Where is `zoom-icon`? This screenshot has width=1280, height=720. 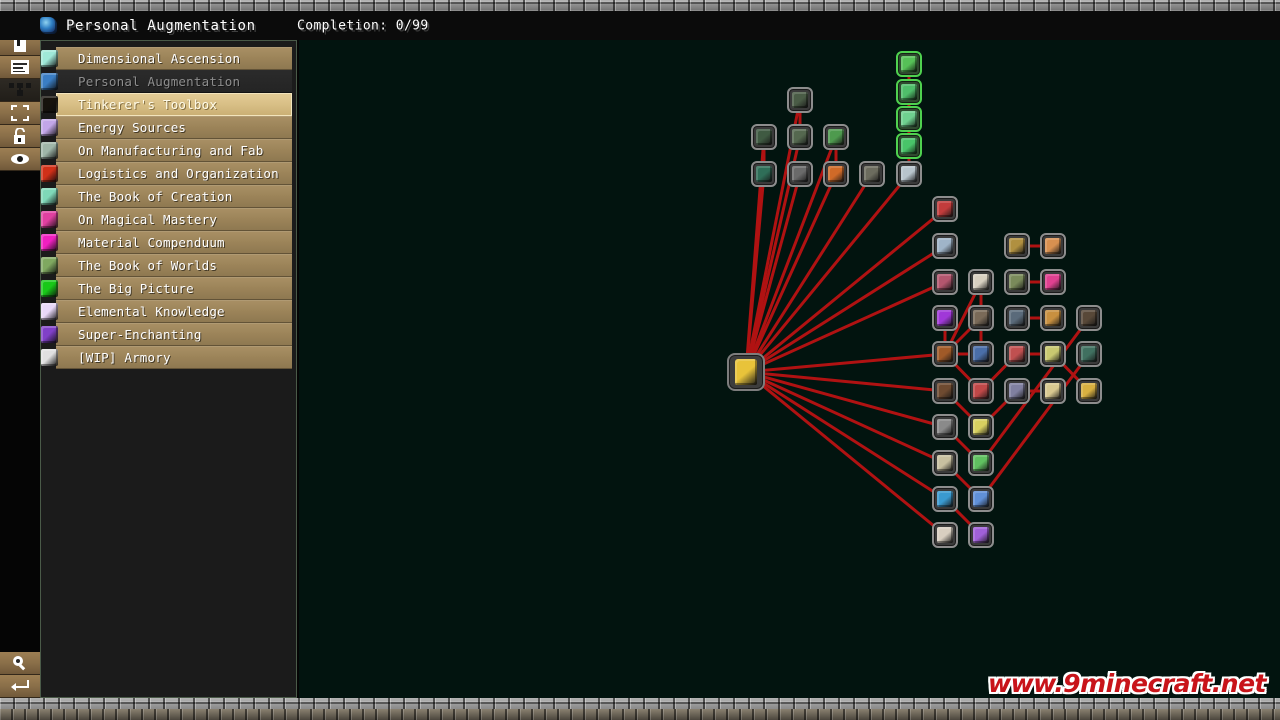
zoom-icon is located at coordinates (20, 663).